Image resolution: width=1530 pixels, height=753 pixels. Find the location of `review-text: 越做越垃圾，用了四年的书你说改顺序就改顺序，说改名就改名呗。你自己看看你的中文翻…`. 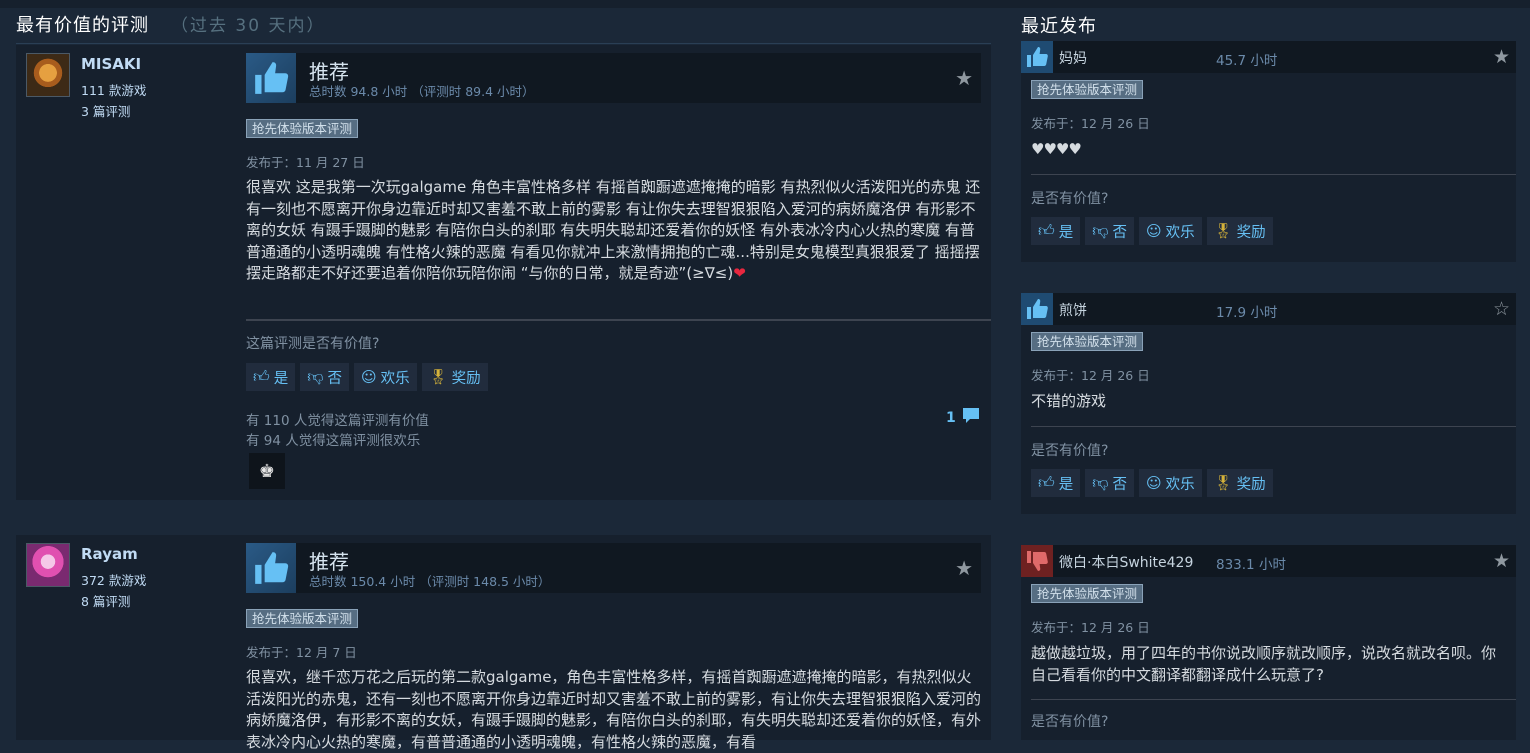

review-text: 越做越垃圾，用了四年的书你说改顺序就改顺序，说改名就改名呗。你自己看看你的中文翻… is located at coordinates (1264, 664).